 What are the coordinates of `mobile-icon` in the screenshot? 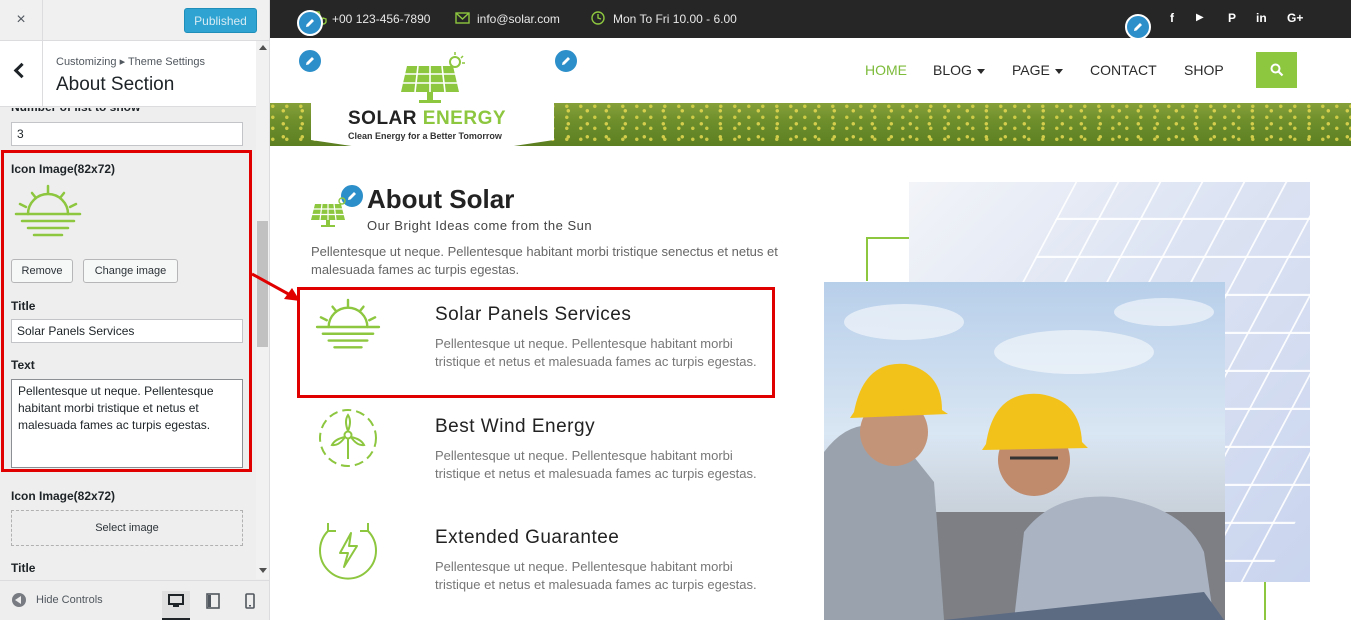 It's located at (250, 601).